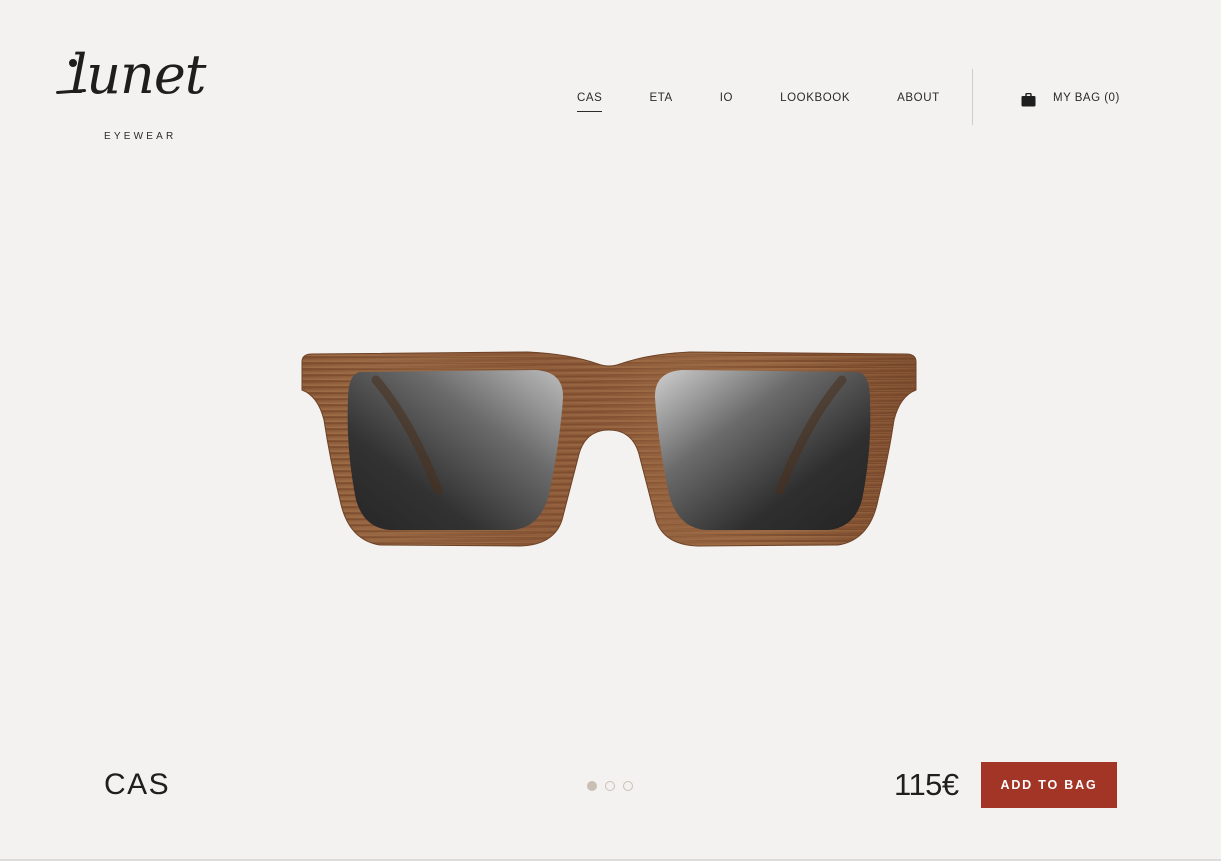 The height and width of the screenshot is (861, 1221). Describe the element at coordinates (1028, 100) in the screenshot. I see `shopping-bag-icon` at that location.